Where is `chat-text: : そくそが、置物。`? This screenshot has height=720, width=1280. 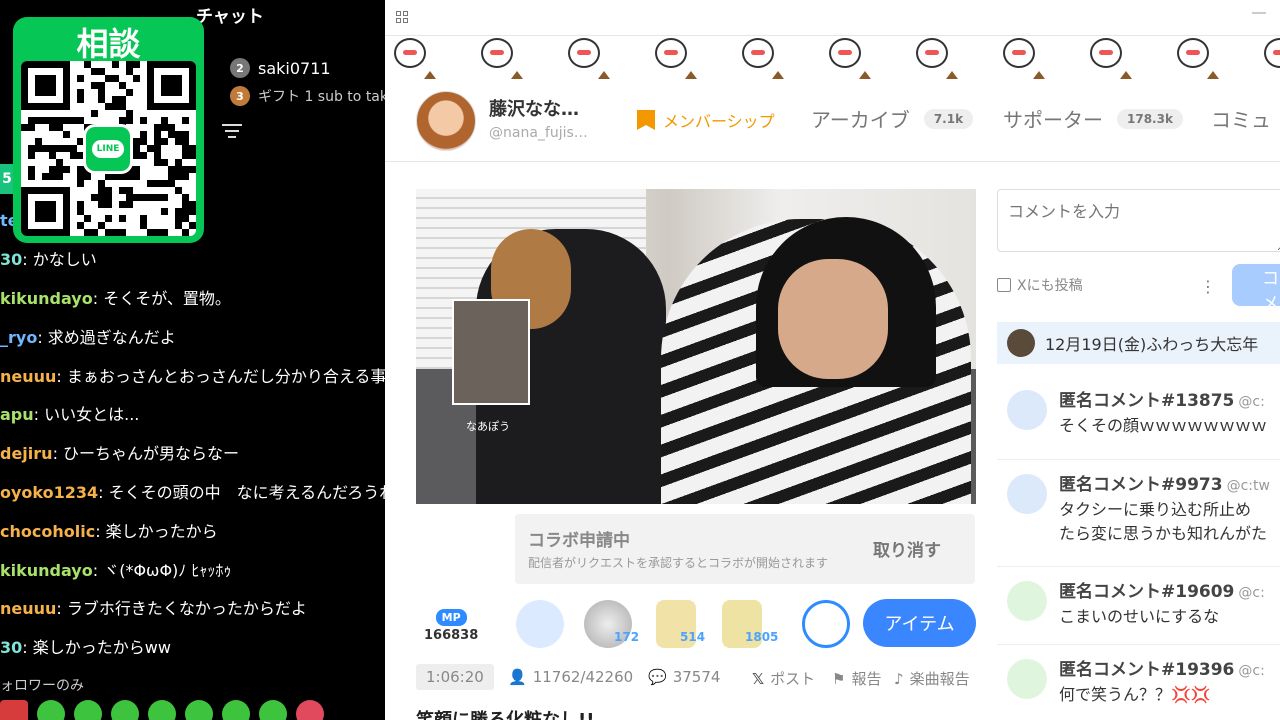
chat-text: : そくそが、置物。 is located at coordinates (161, 298).